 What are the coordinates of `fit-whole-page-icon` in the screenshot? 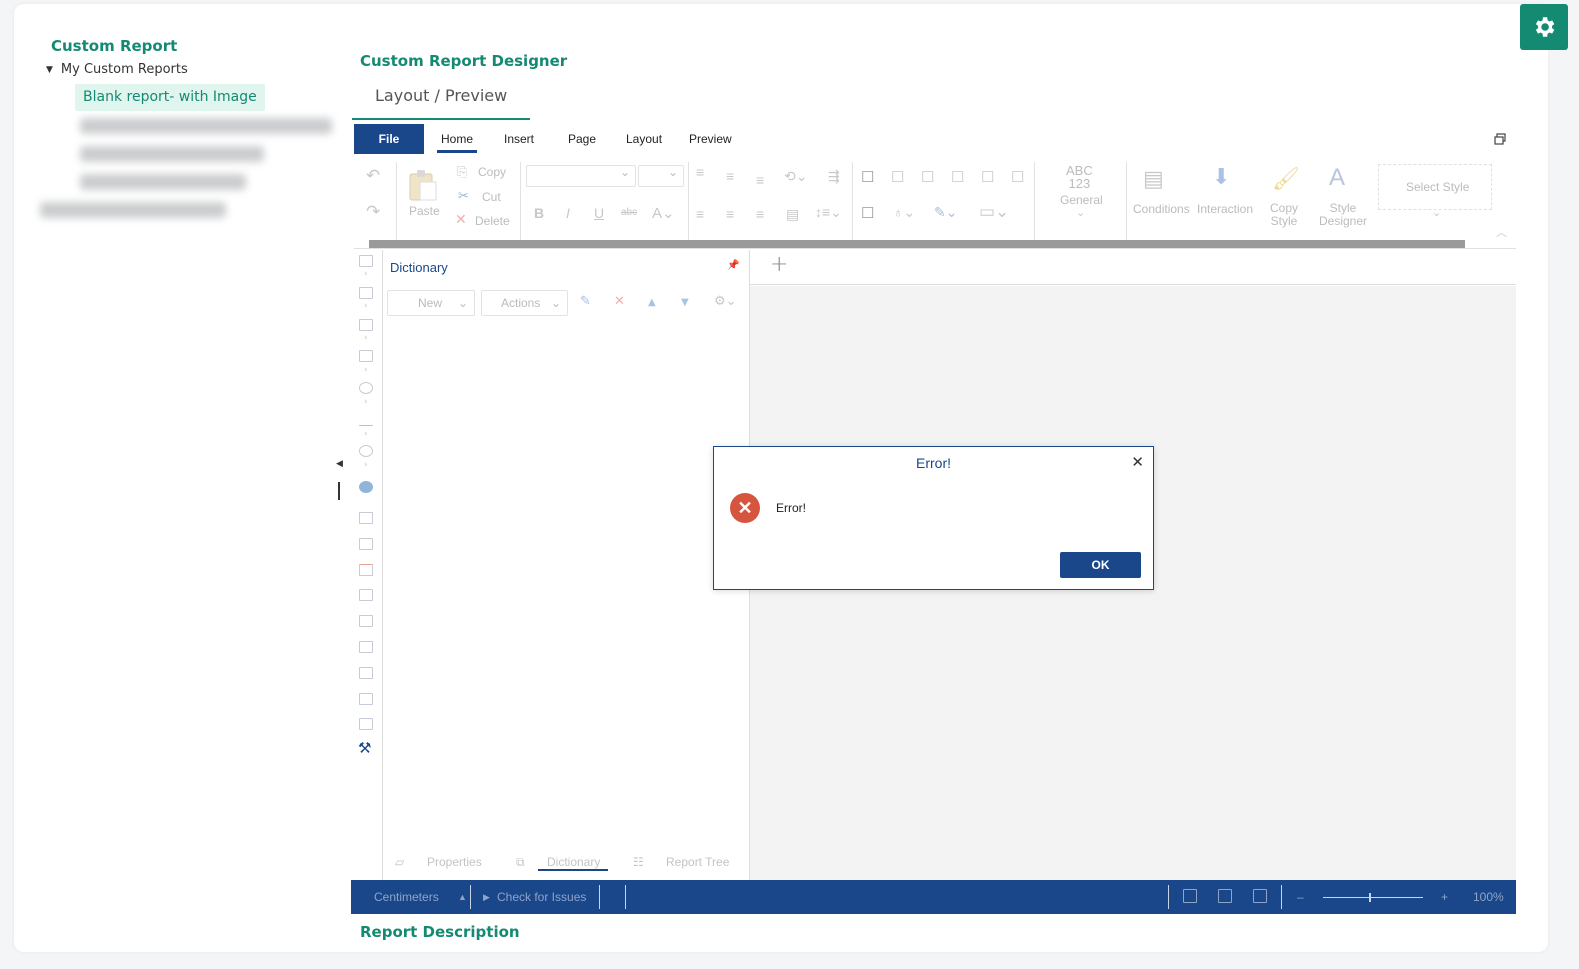 It's located at (1225, 896).